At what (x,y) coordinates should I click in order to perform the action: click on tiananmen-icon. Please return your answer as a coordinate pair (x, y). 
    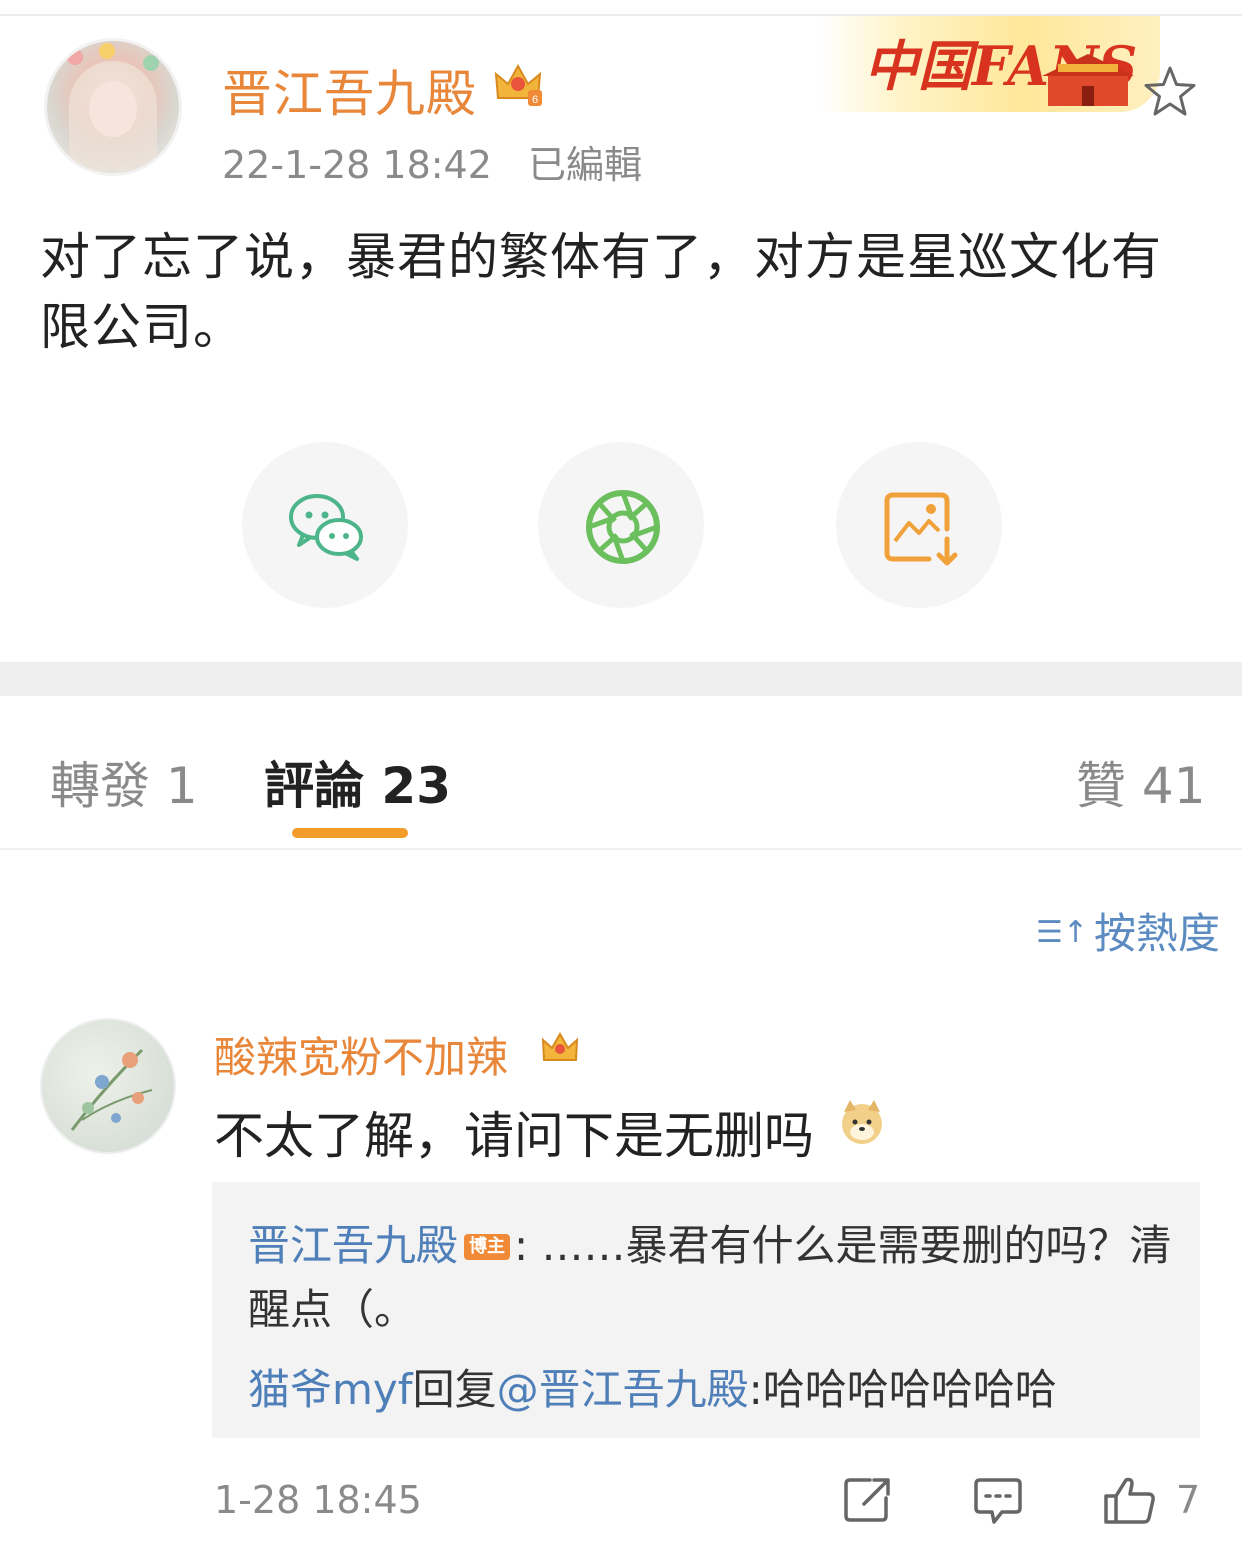
    Looking at the image, I should click on (1088, 80).